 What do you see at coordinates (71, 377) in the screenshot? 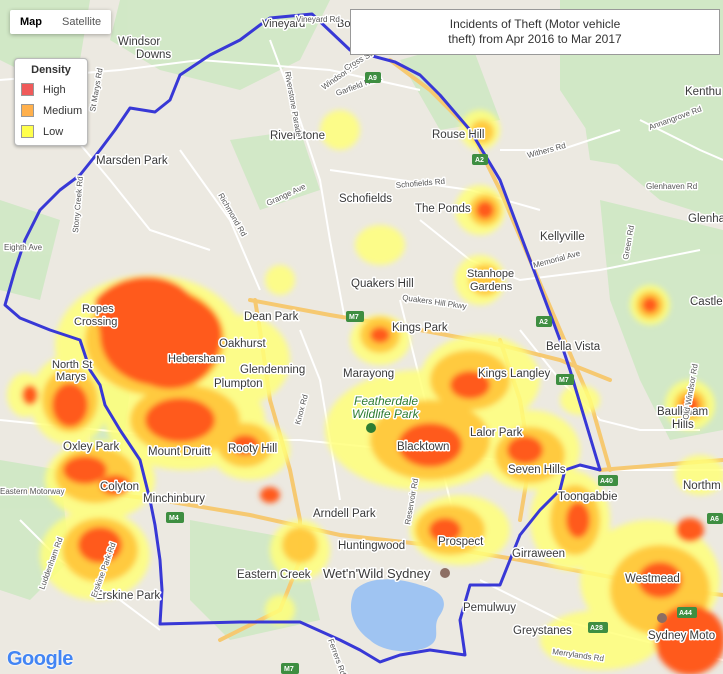
I see `place-label: Marys` at bounding box center [71, 377].